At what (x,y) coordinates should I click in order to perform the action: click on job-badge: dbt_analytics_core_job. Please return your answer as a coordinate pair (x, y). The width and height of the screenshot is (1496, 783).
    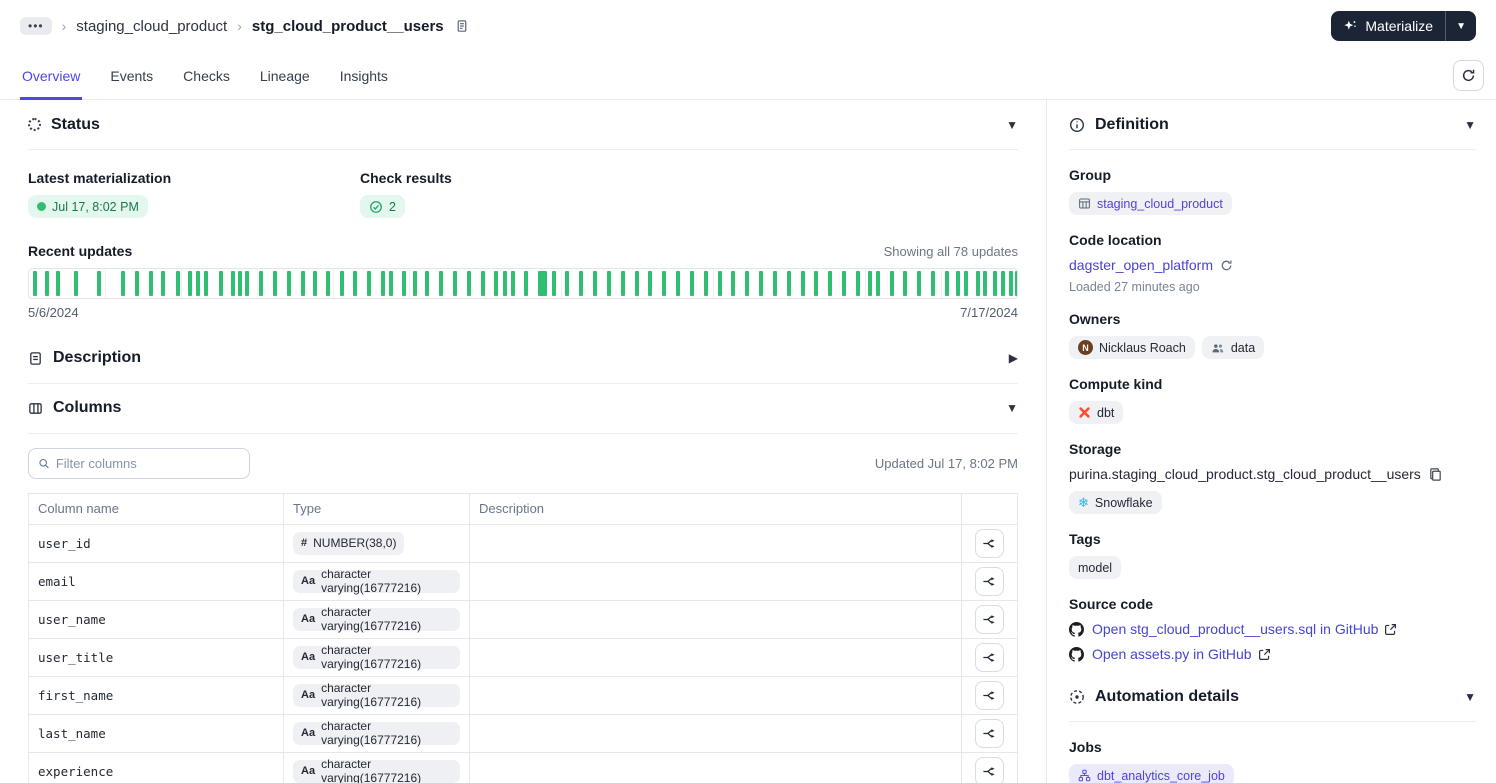
    Looking at the image, I should click on (1151, 773).